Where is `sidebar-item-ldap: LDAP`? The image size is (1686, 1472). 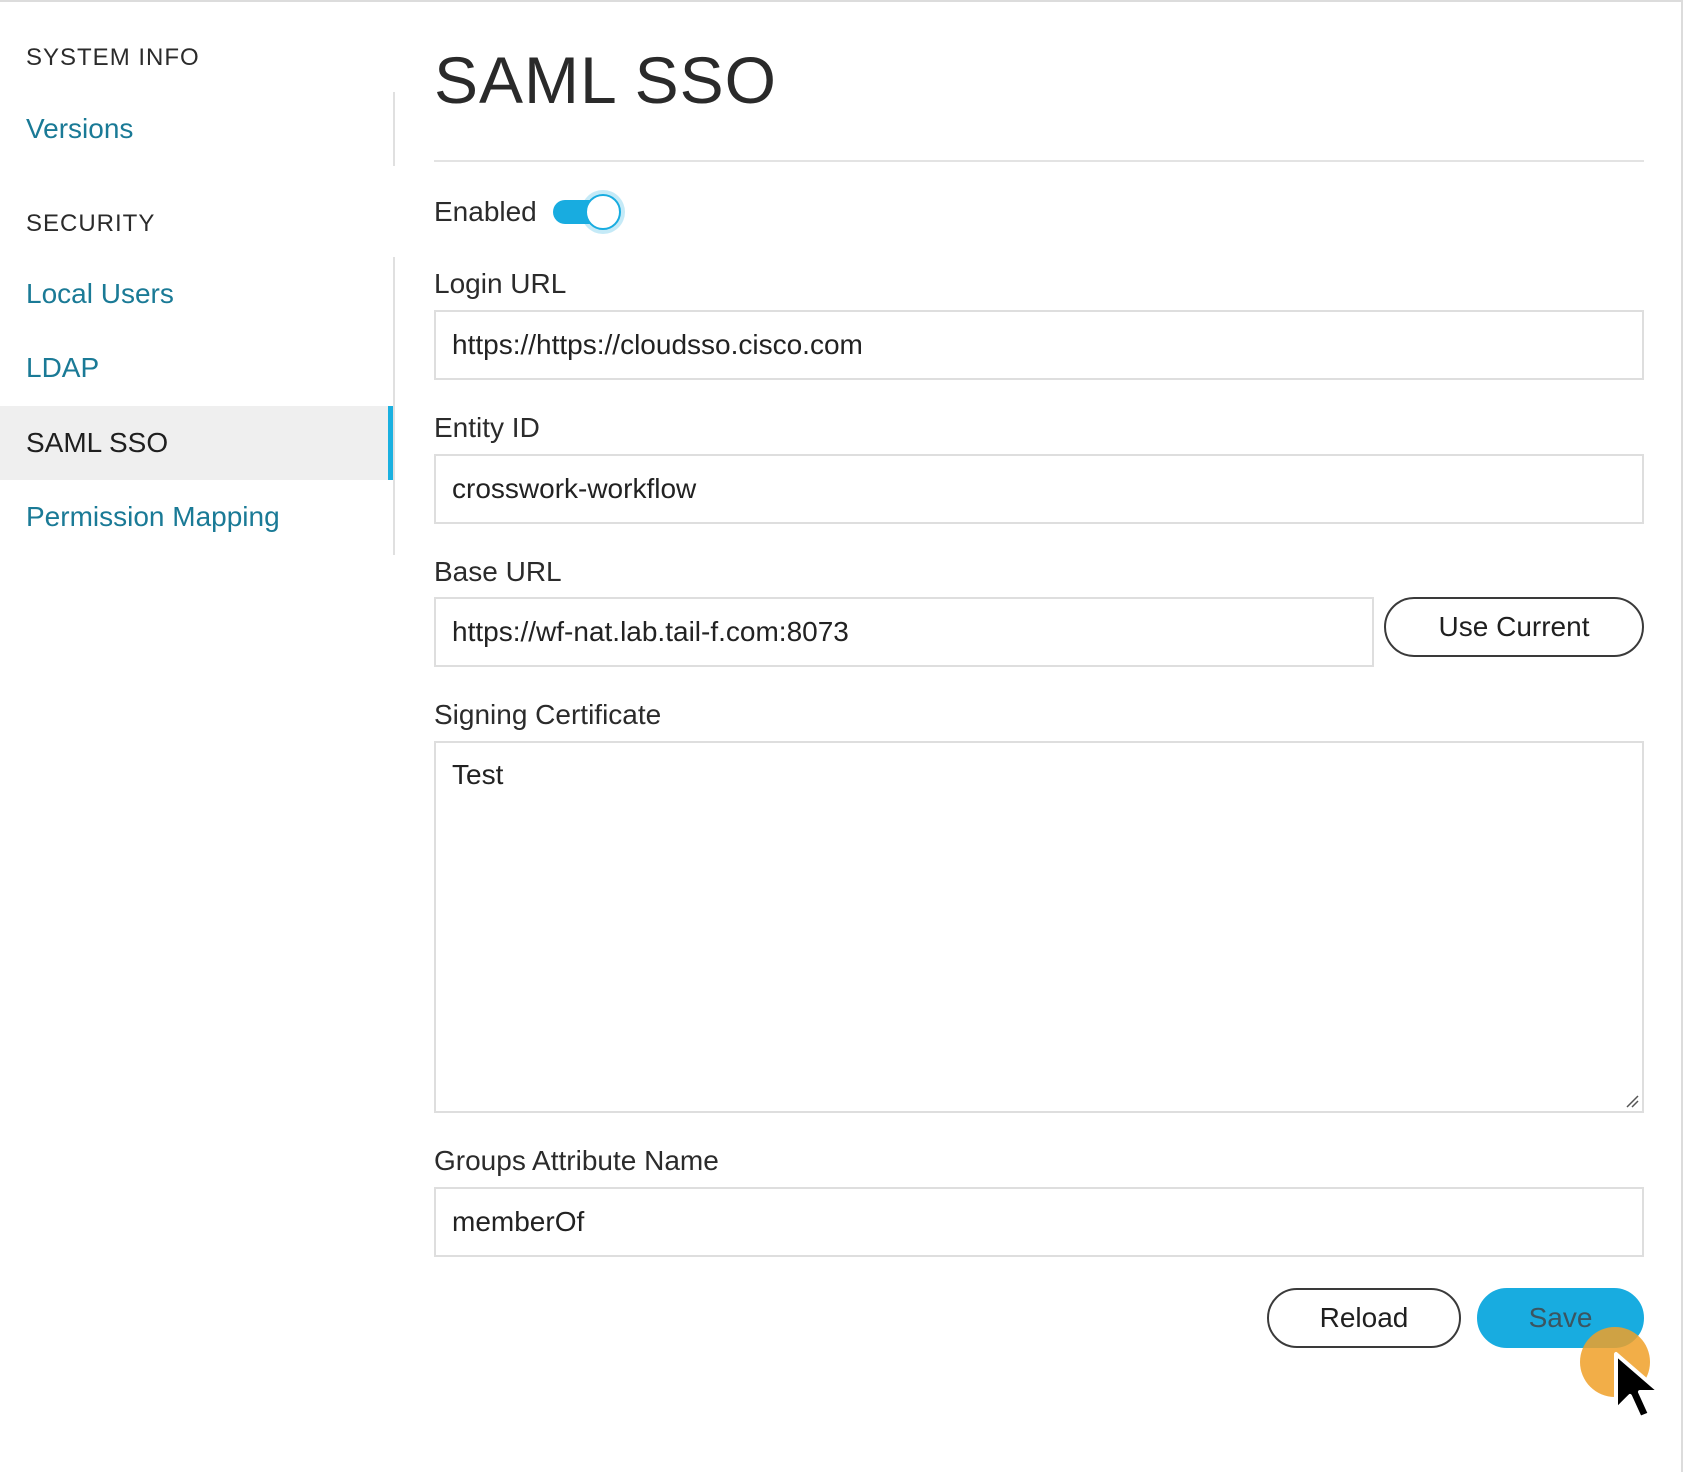
sidebar-item-ldap: LDAP is located at coordinates (196, 368).